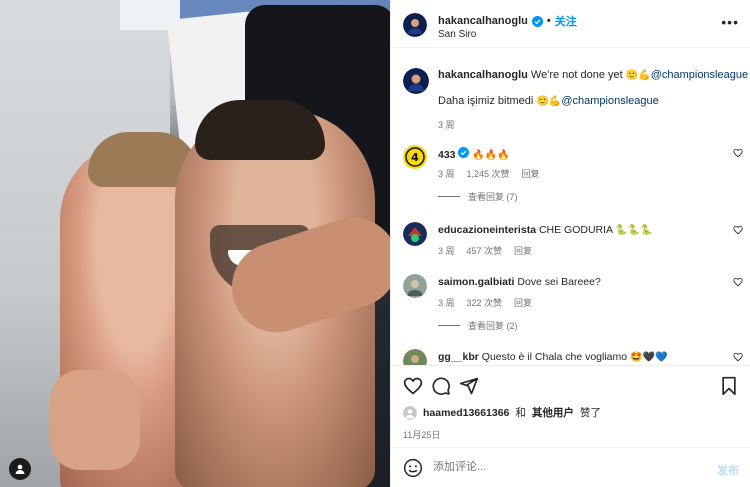 The height and width of the screenshot is (487, 750). Describe the element at coordinates (576, 75) in the screenshot. I see `caption-text-1: We're not done yet` at that location.